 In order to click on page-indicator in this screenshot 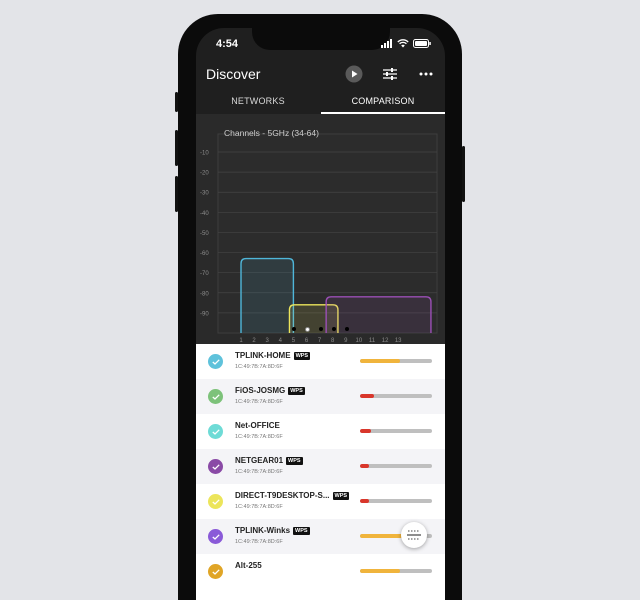, I will do `click(320, 329)`.